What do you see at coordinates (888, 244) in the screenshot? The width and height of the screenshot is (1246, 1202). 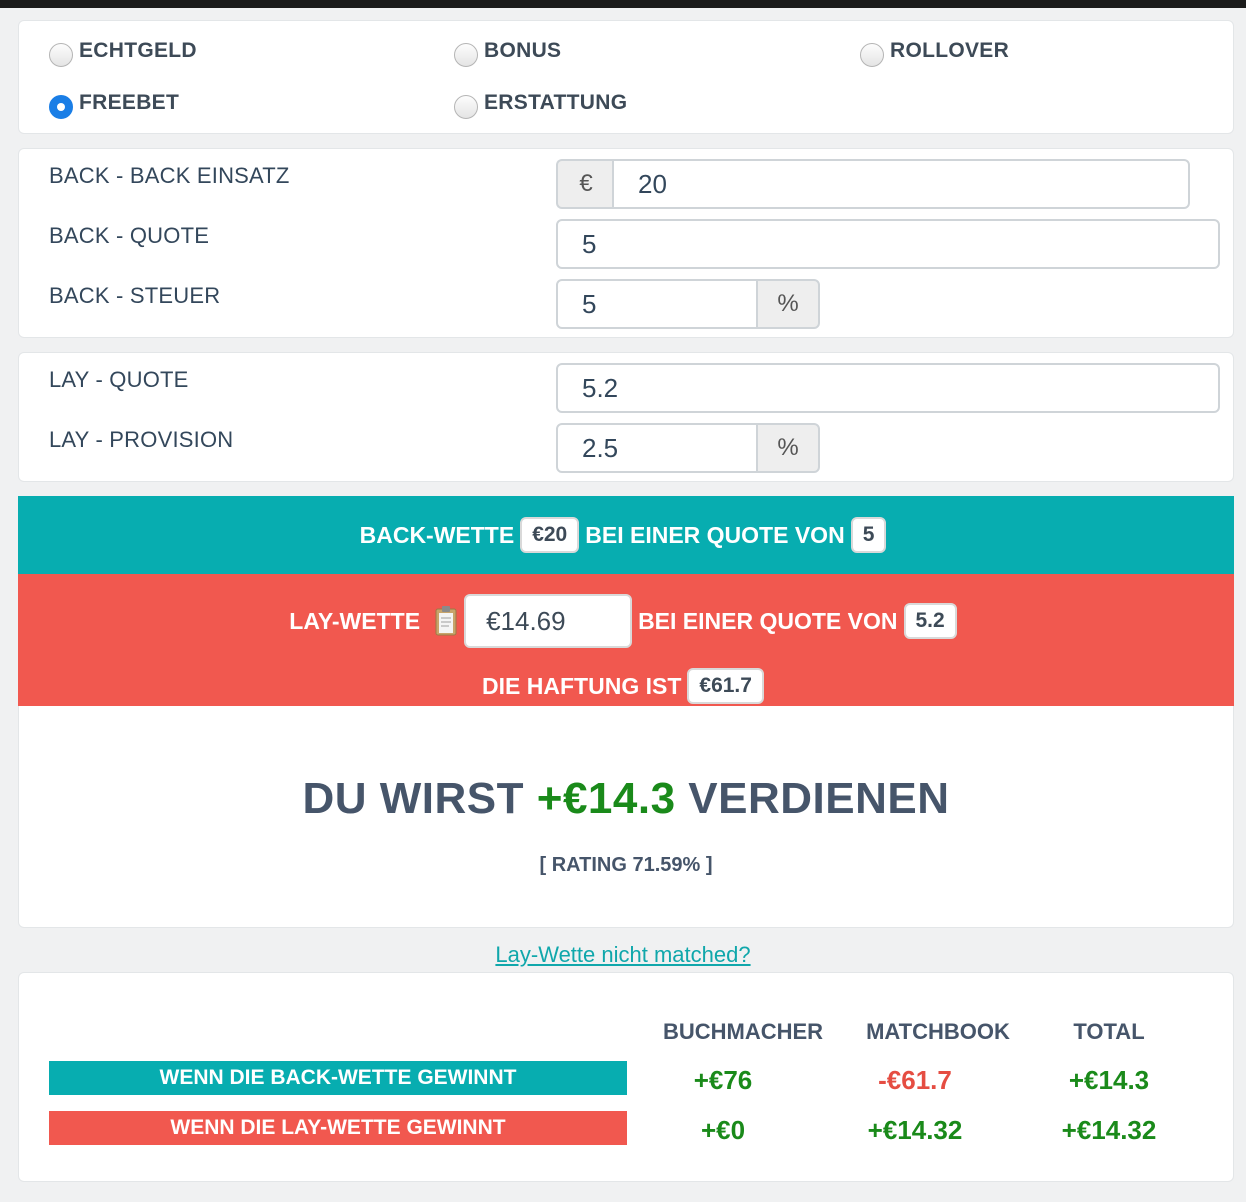 I see `back-odds-input: 5` at bounding box center [888, 244].